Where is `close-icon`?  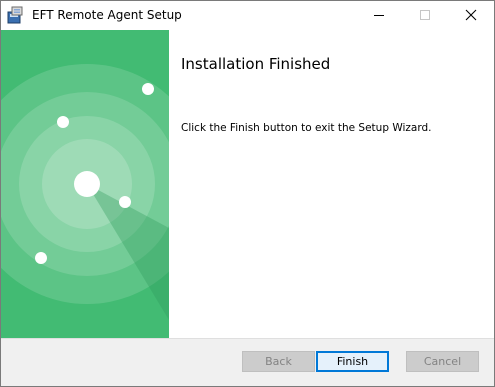
close-icon is located at coordinates (471, 15).